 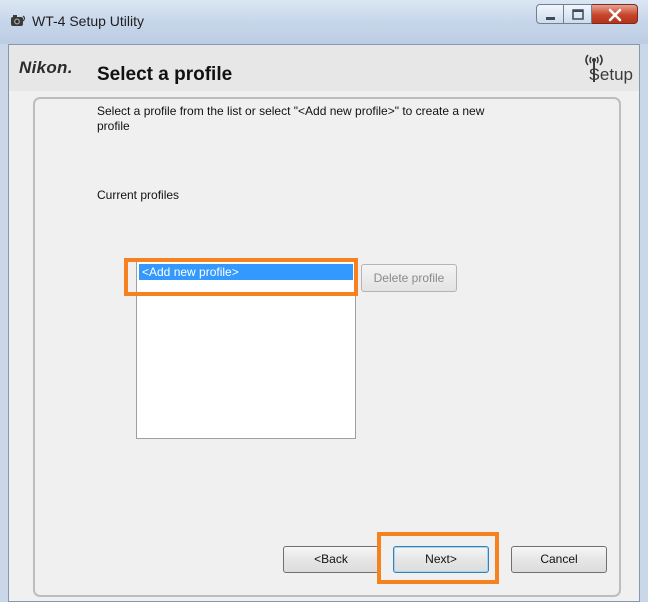 I want to click on close-button, so click(x=615, y=14).